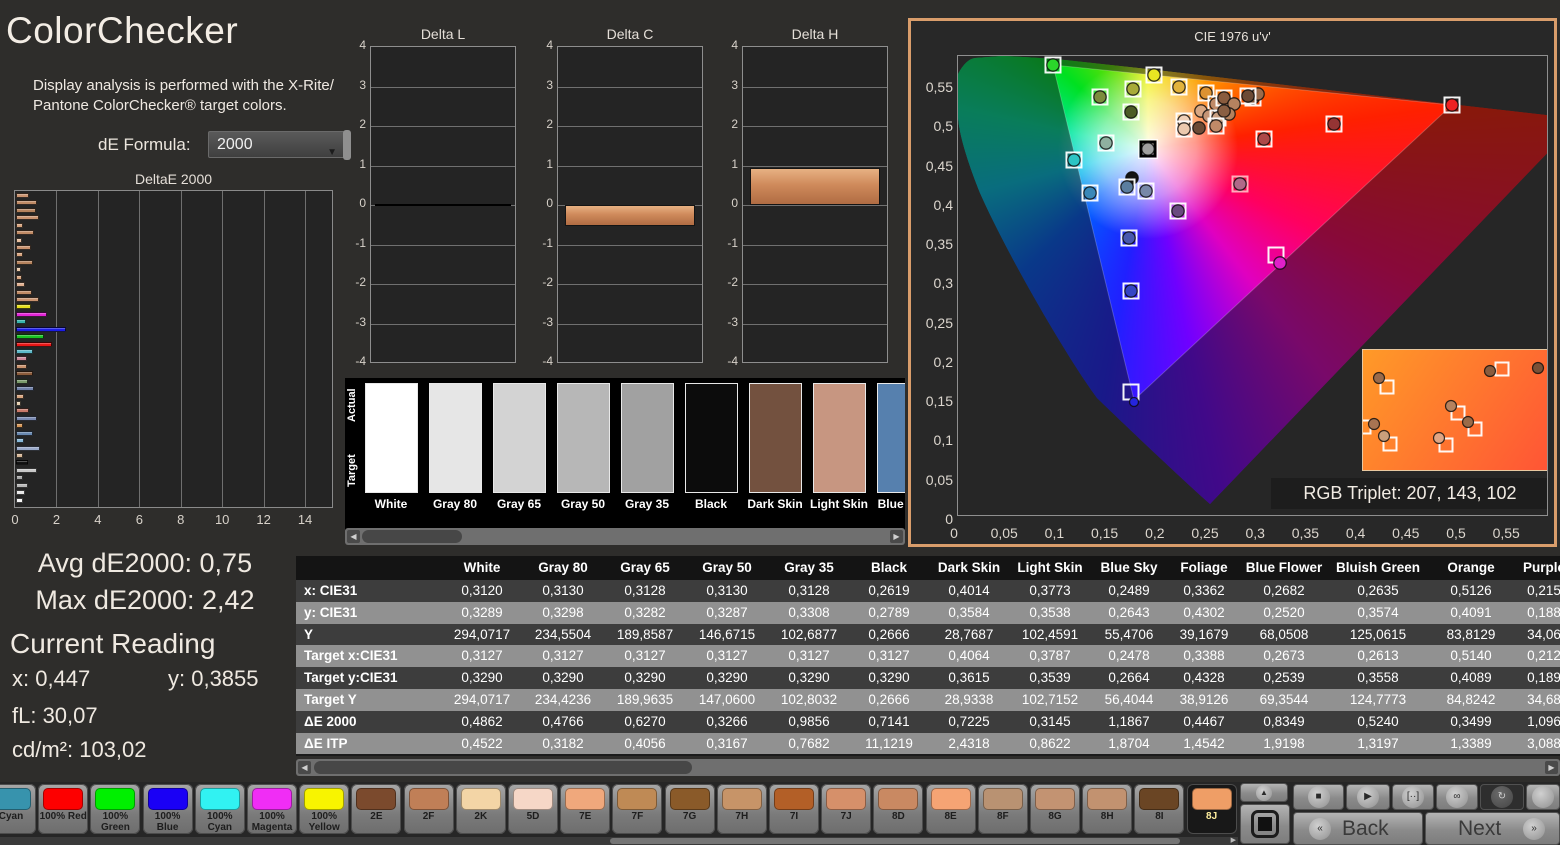 The height and width of the screenshot is (845, 1560). Describe the element at coordinates (1413, 797) in the screenshot. I see `frame-advance-button: [··]` at that location.